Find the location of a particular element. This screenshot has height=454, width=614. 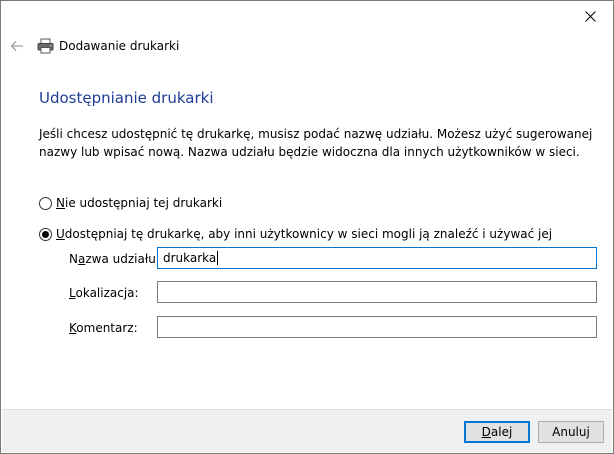

radio-do-not-share: Nie udostępniaj tej drukarki is located at coordinates (130, 203).